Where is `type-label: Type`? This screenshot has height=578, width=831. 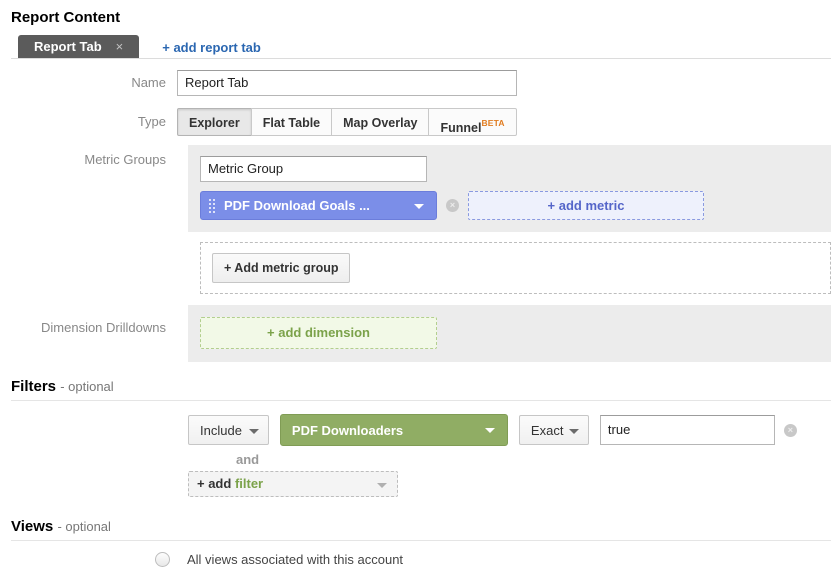
type-label: Type is located at coordinates (151, 121).